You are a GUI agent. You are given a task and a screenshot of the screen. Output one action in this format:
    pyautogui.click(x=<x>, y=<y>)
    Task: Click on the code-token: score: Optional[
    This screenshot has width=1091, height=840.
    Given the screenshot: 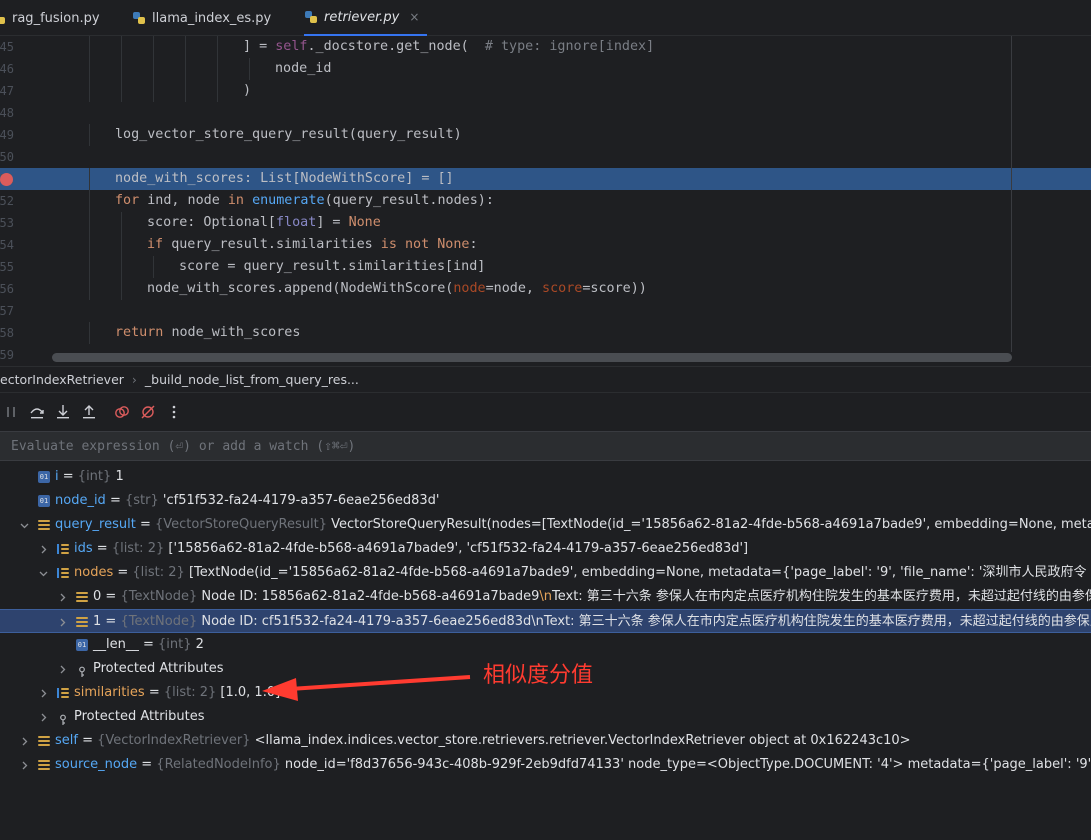 What is the action you would take?
    pyautogui.click(x=211, y=222)
    